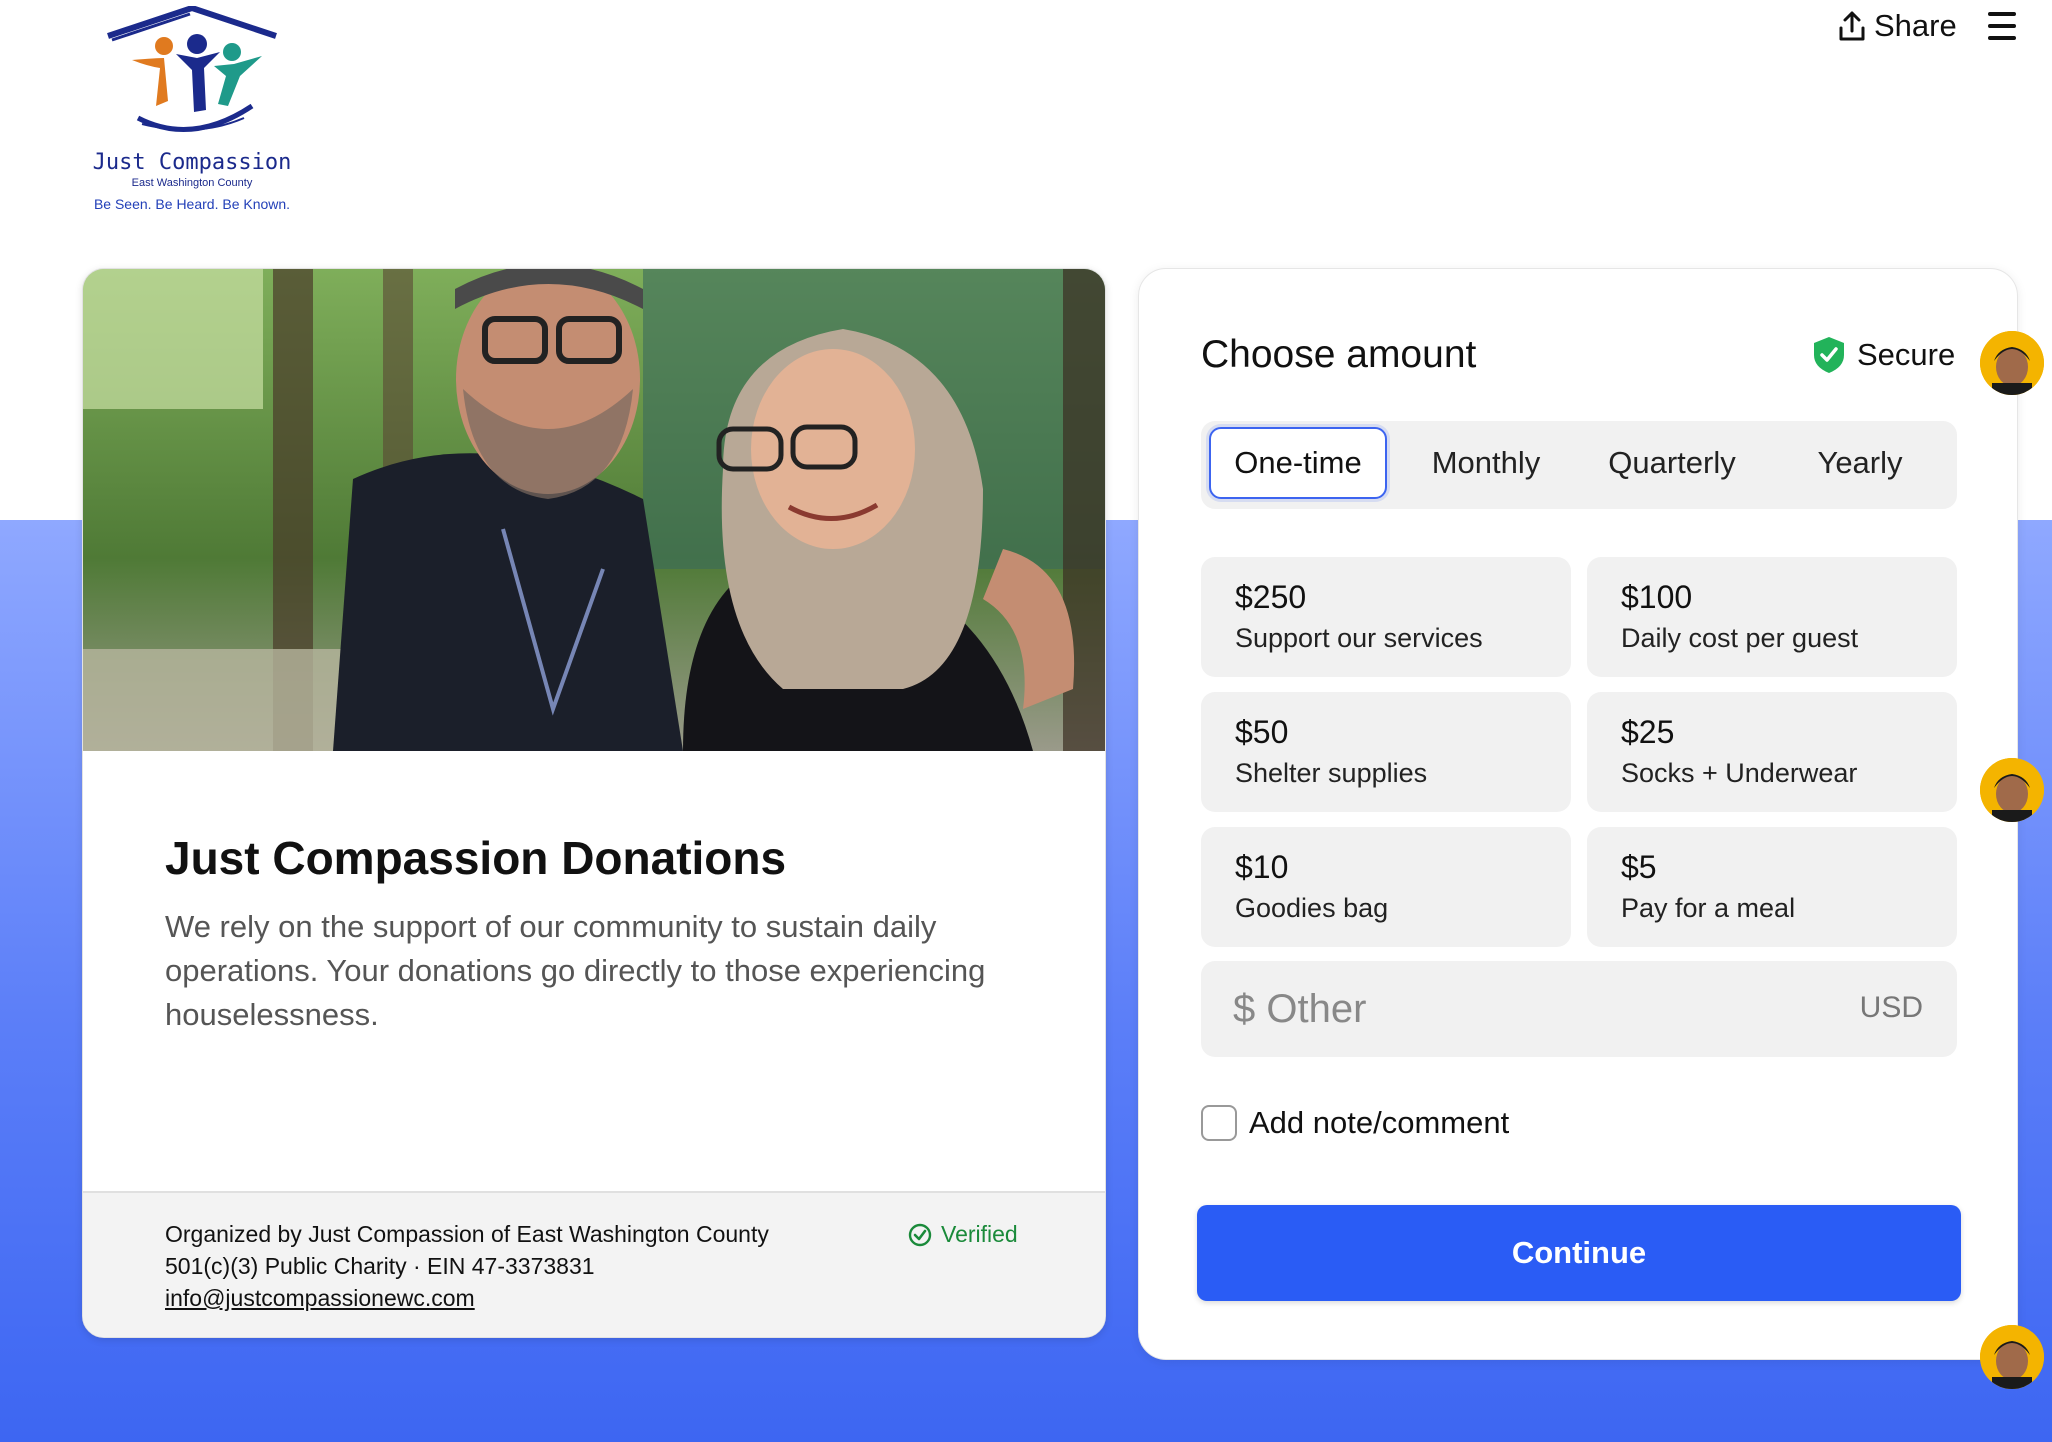 The height and width of the screenshot is (1442, 2052). What do you see at coordinates (1906, 354) in the screenshot?
I see `secure-label: Secure` at bounding box center [1906, 354].